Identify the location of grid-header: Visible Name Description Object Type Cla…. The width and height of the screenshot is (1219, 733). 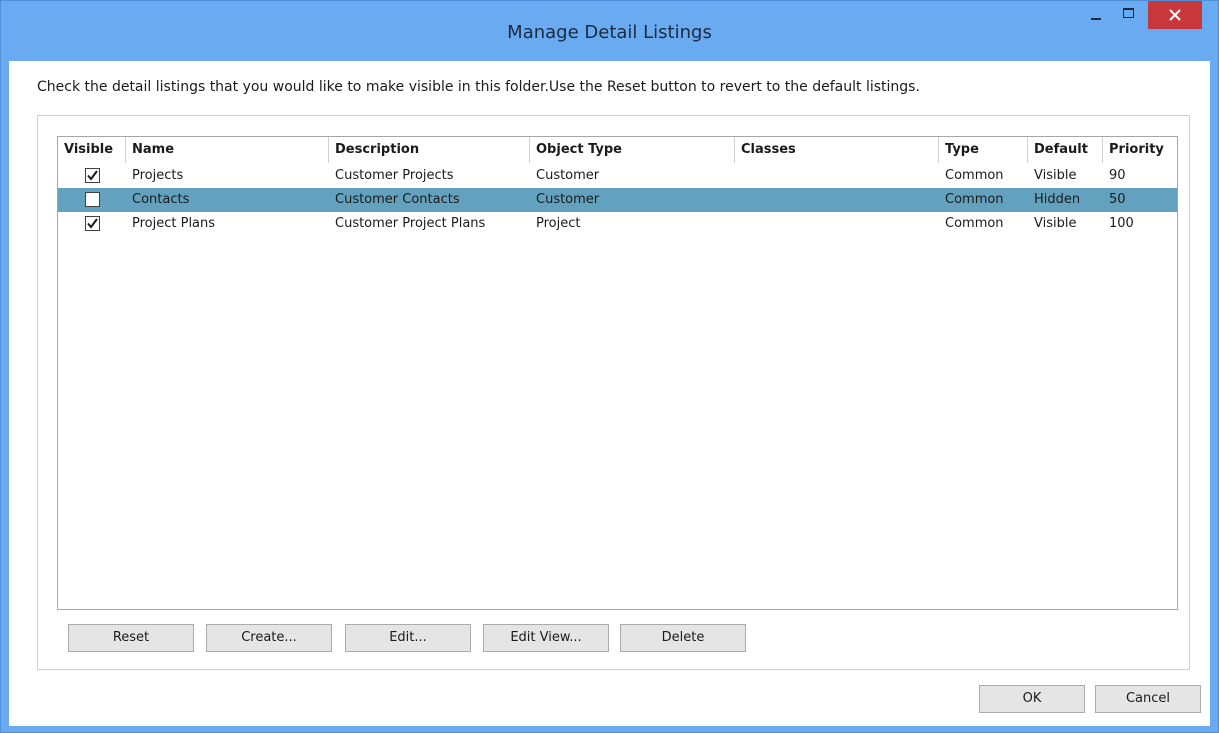
(617, 150).